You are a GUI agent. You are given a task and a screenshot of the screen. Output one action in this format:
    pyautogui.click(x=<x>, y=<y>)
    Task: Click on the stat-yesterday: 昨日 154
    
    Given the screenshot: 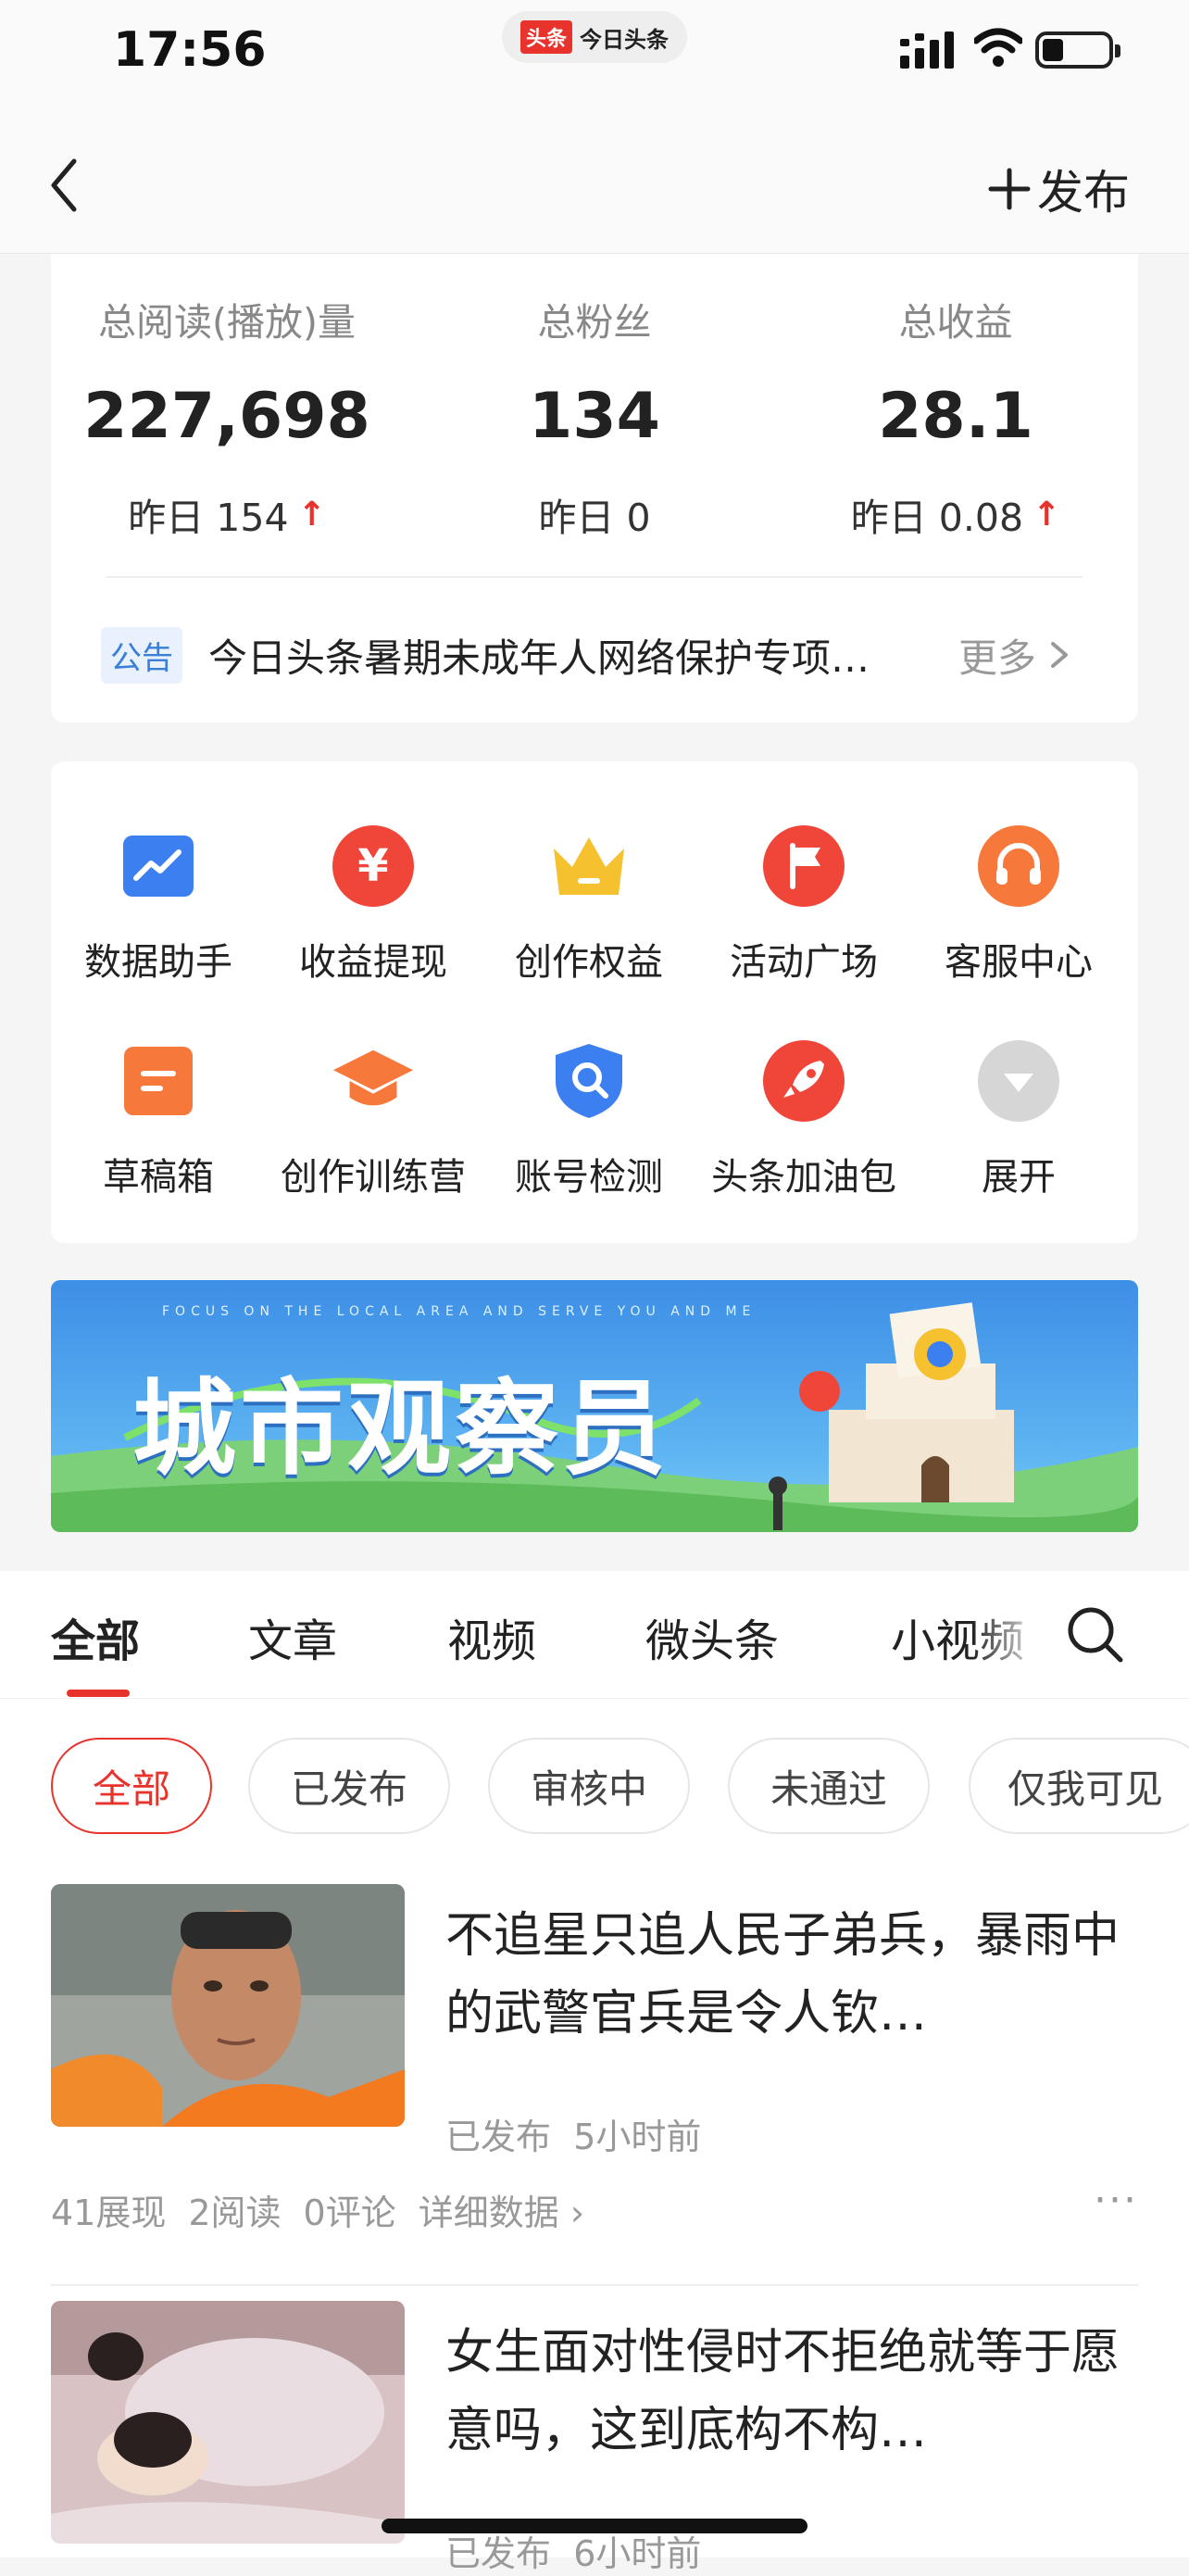 What is the action you would take?
    pyautogui.click(x=208, y=518)
    